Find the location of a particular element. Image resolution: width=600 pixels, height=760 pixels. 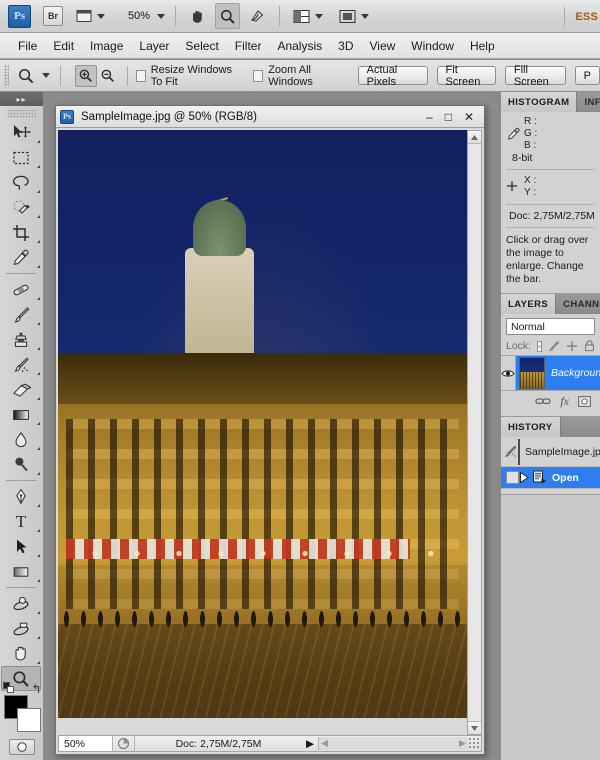

sidebar-item-crop-tool is located at coordinates (21, 232).